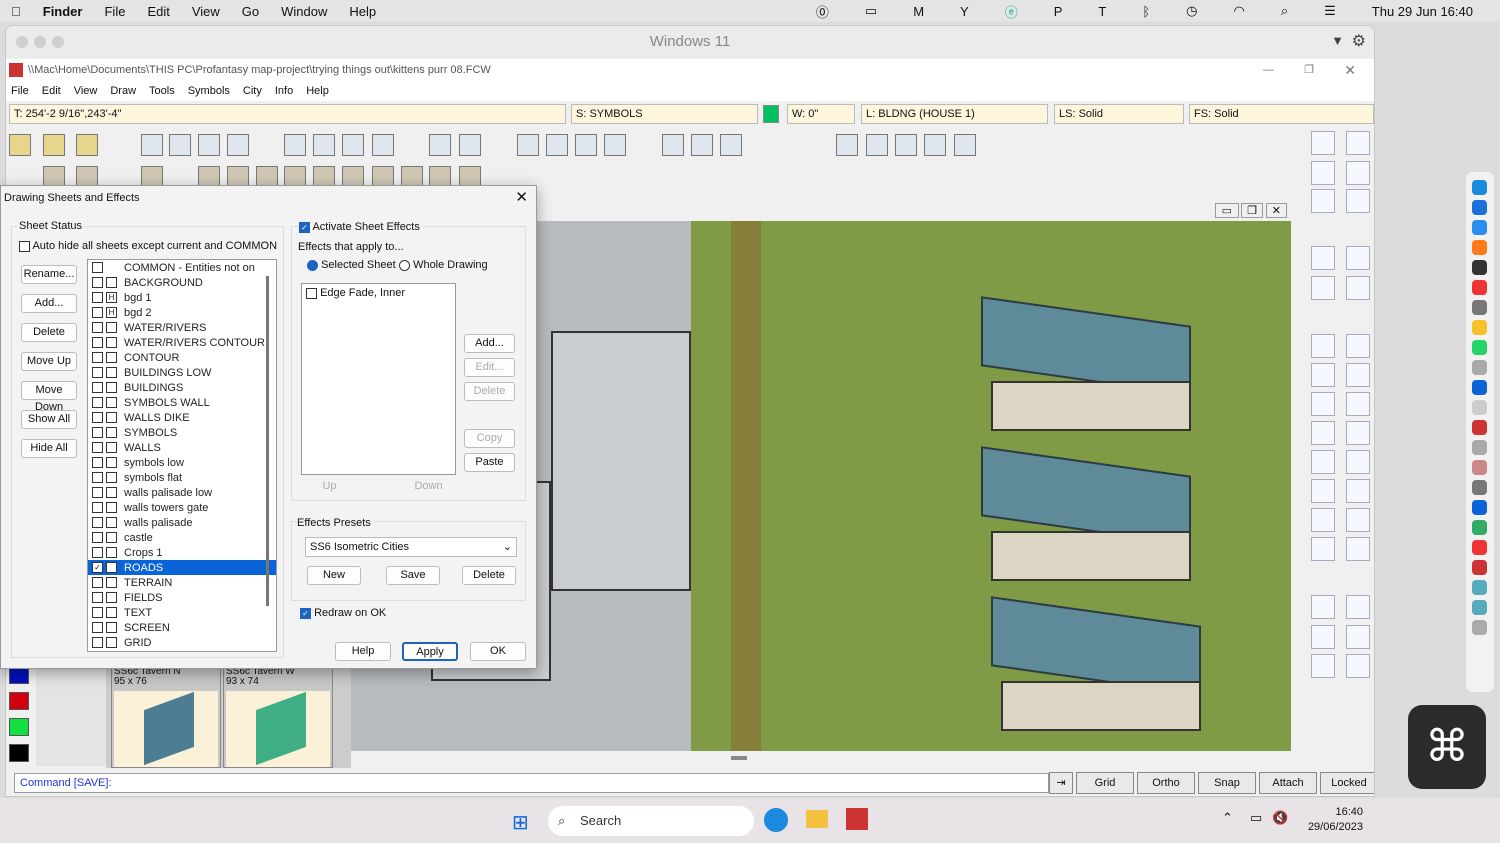  Describe the element at coordinates (1359, 41) in the screenshot. I see `gear-icon: ⚙` at that location.